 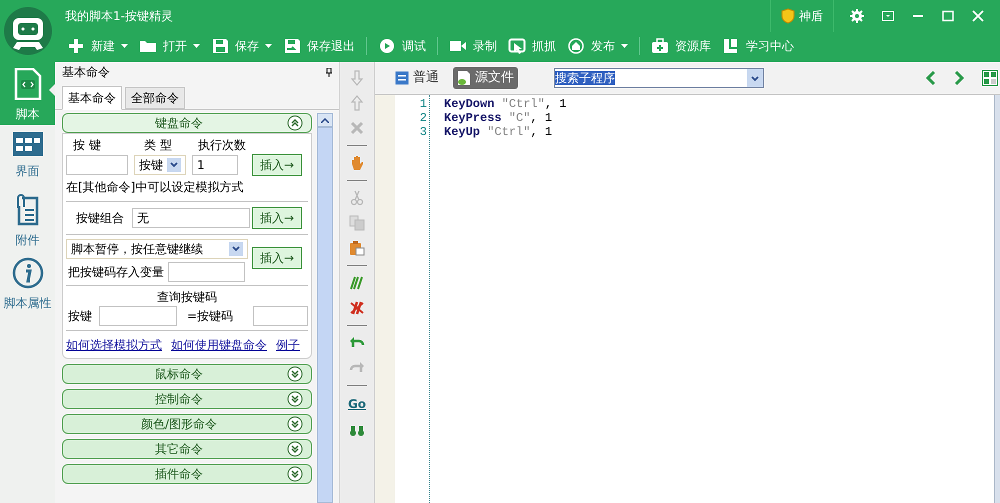 I want to click on query-key-label: 按键, so click(x=80, y=316).